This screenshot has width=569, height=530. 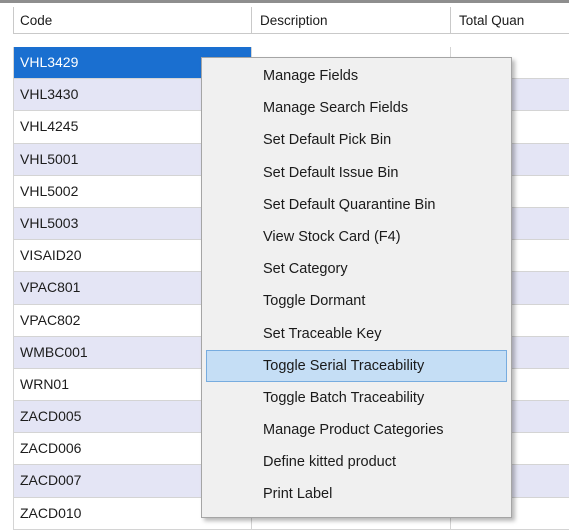 I want to click on menu-item-print-label: Print Label, so click(x=356, y=494).